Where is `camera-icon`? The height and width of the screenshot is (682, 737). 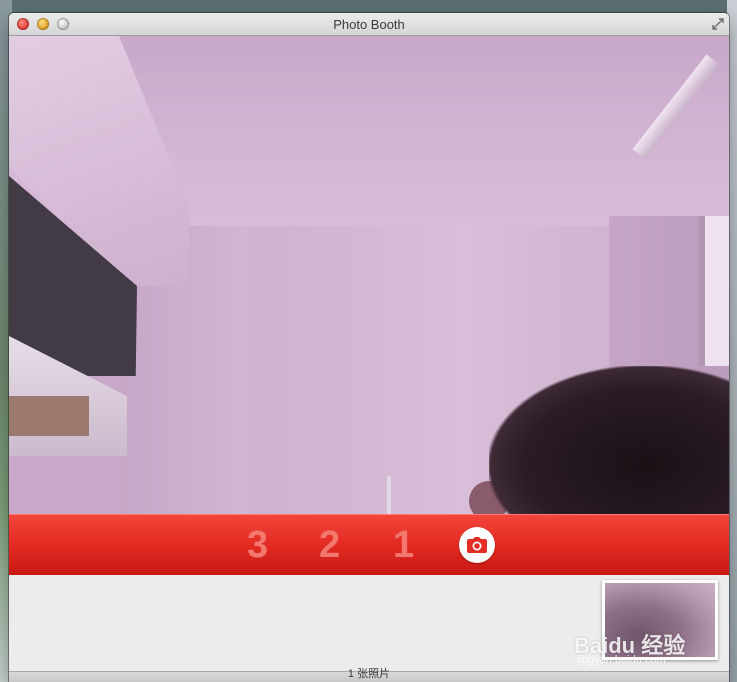
camera-icon is located at coordinates (477, 545).